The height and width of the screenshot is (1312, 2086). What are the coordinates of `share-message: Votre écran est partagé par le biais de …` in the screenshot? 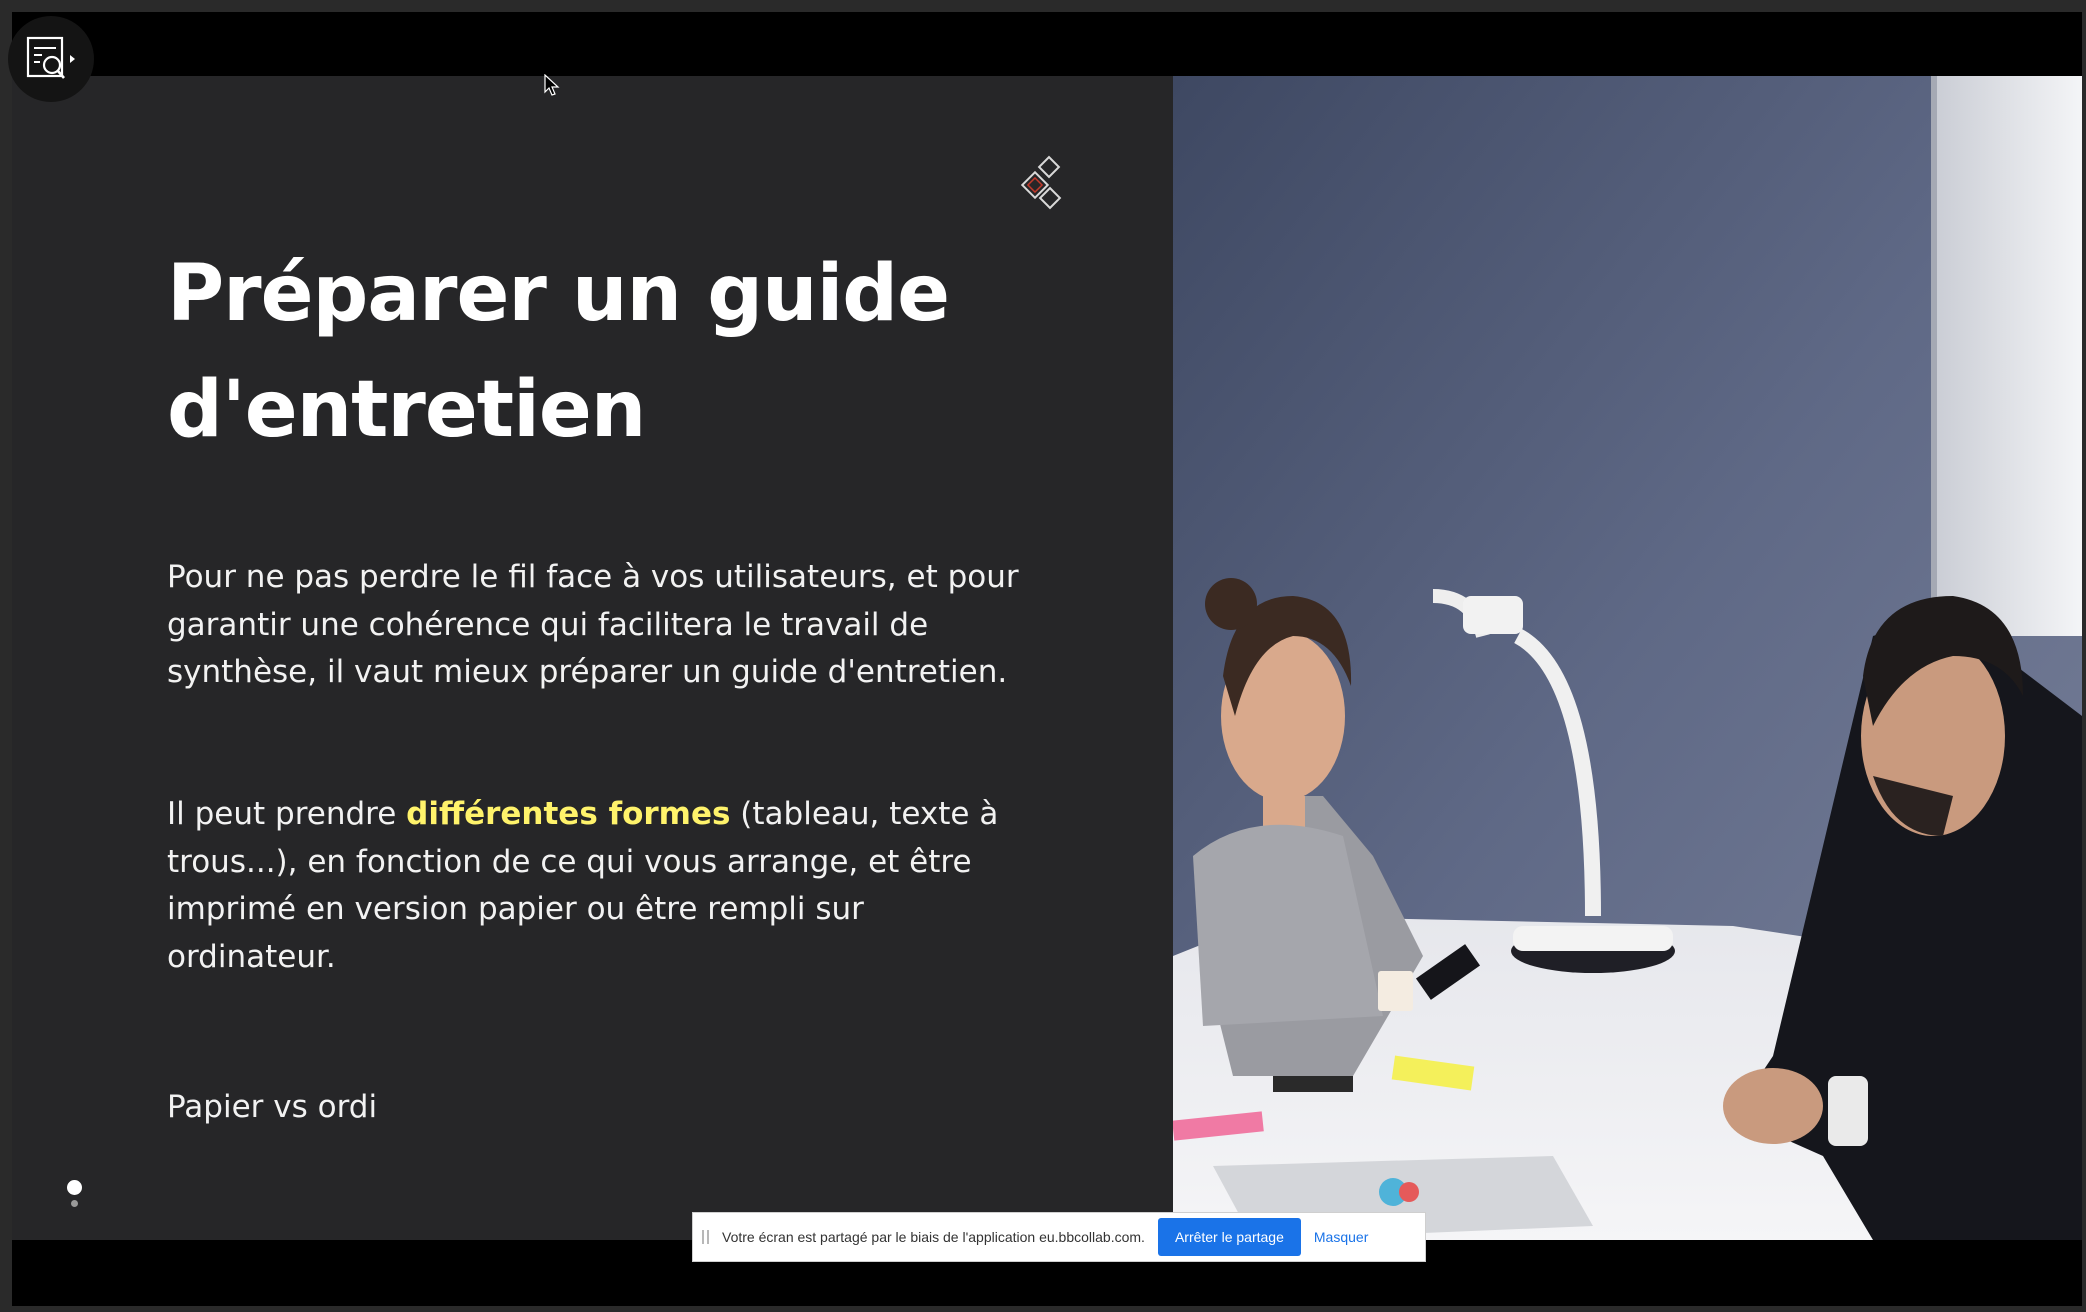 It's located at (933, 1237).